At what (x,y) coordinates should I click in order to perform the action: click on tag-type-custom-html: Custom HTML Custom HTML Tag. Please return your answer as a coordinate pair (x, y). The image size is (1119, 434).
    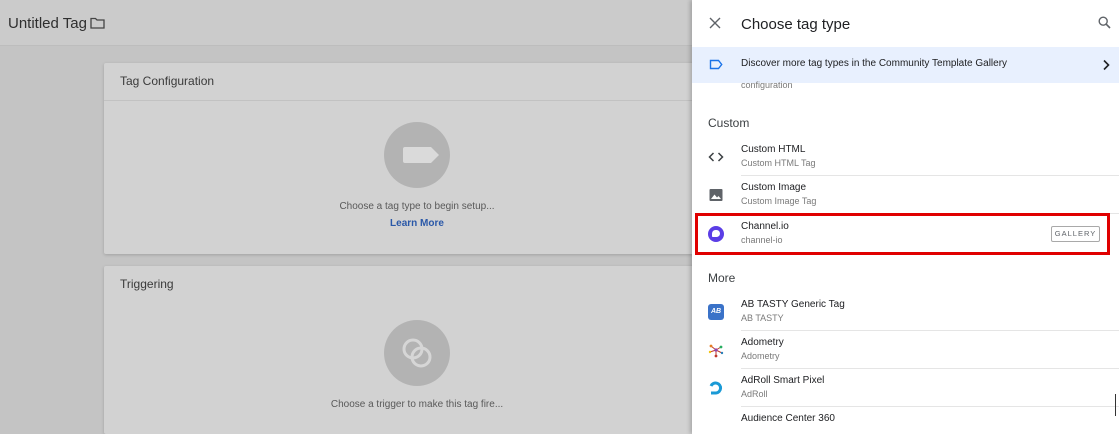
    Looking at the image, I should click on (905, 157).